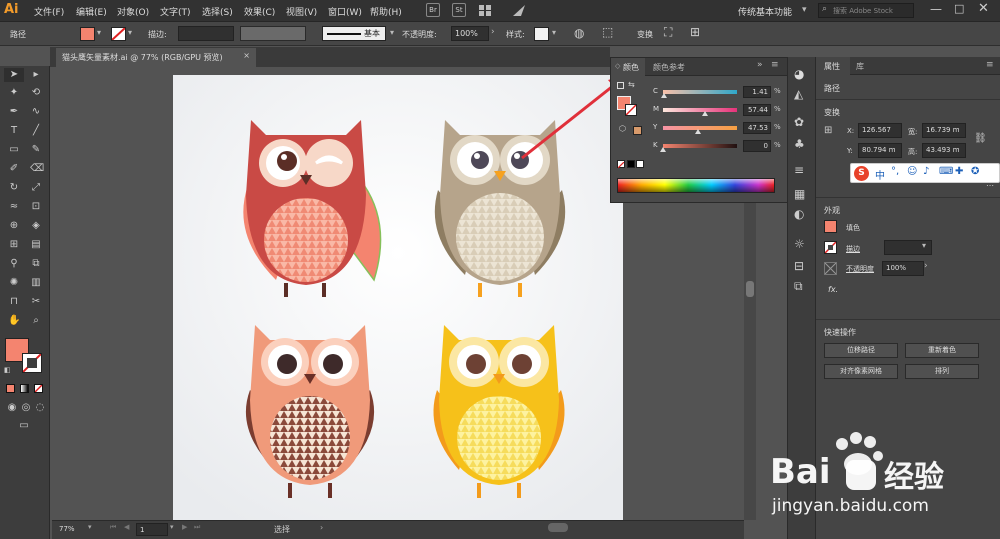  Describe the element at coordinates (946, 171) in the screenshot. I see `keyboard-icon: ⌨` at that location.